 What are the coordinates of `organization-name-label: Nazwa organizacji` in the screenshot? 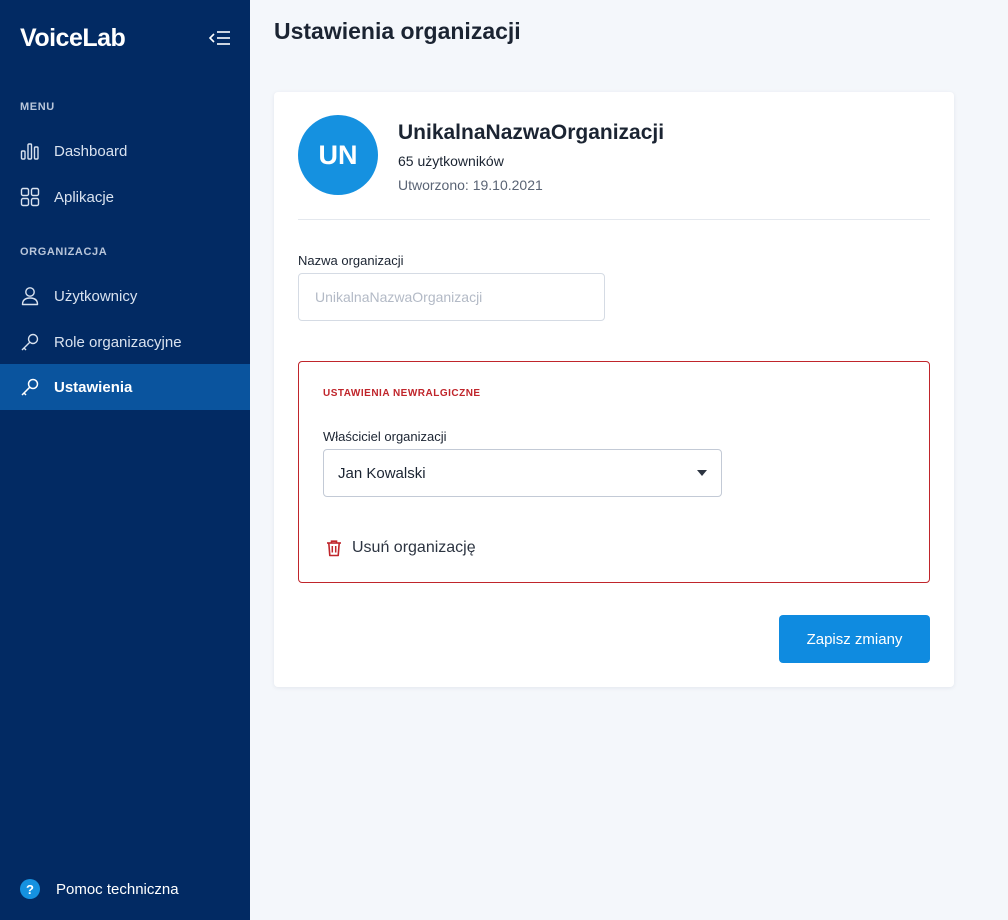 It's located at (351, 260).